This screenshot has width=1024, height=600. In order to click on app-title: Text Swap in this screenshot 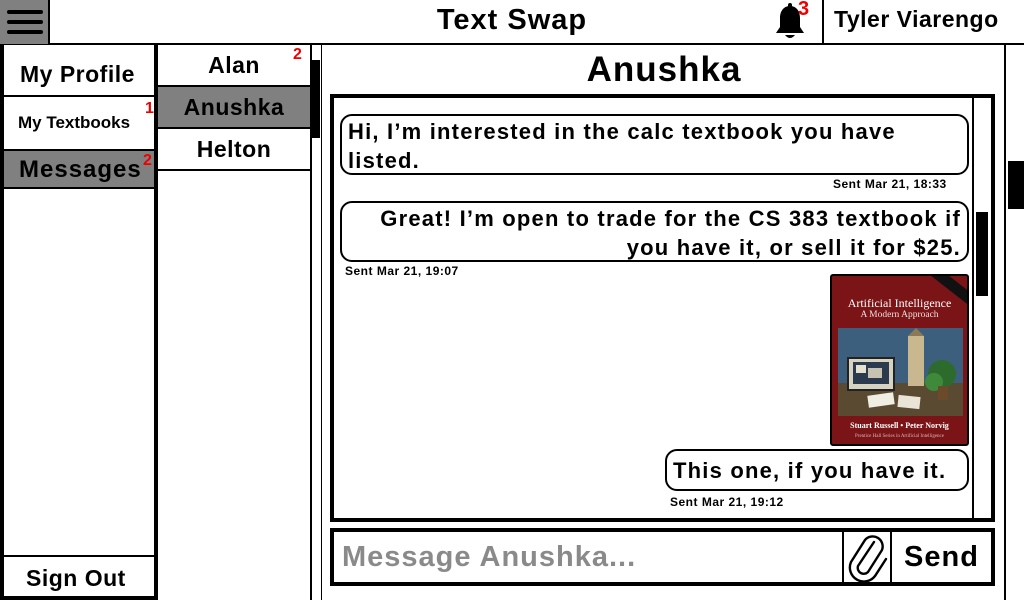, I will do `click(512, 20)`.